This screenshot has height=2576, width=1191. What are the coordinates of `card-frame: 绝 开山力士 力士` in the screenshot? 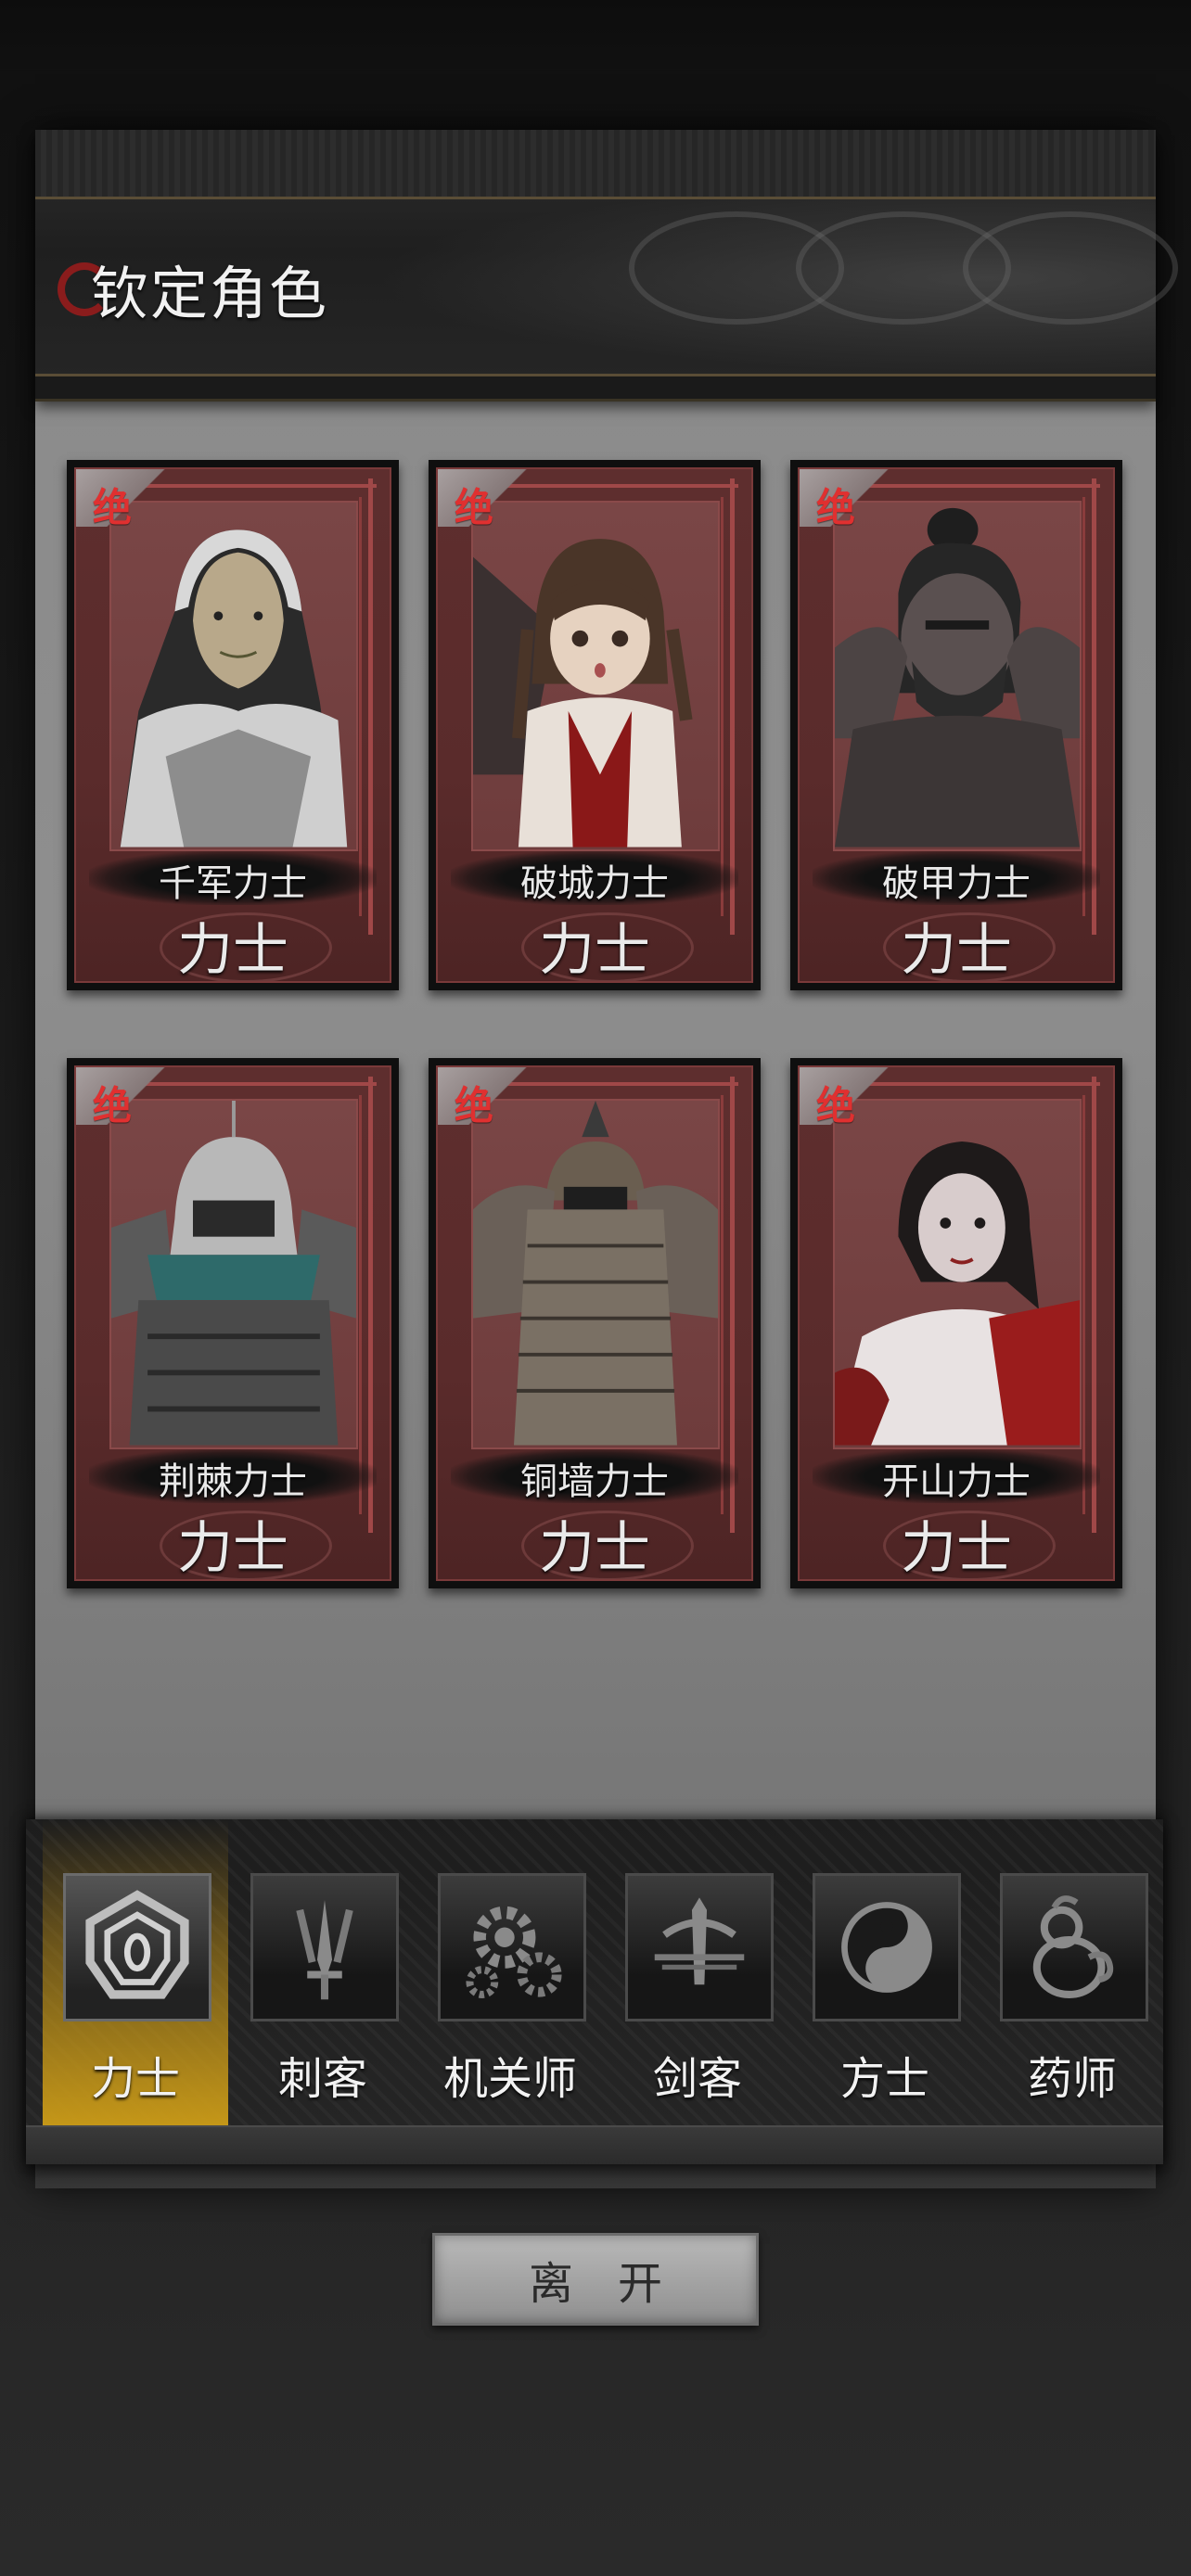 It's located at (956, 1323).